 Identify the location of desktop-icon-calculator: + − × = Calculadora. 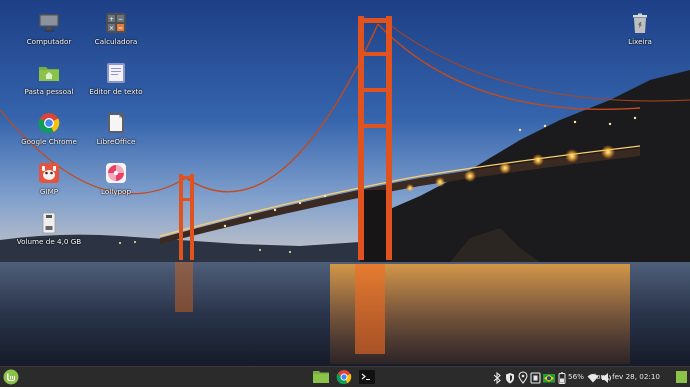
(116, 29).